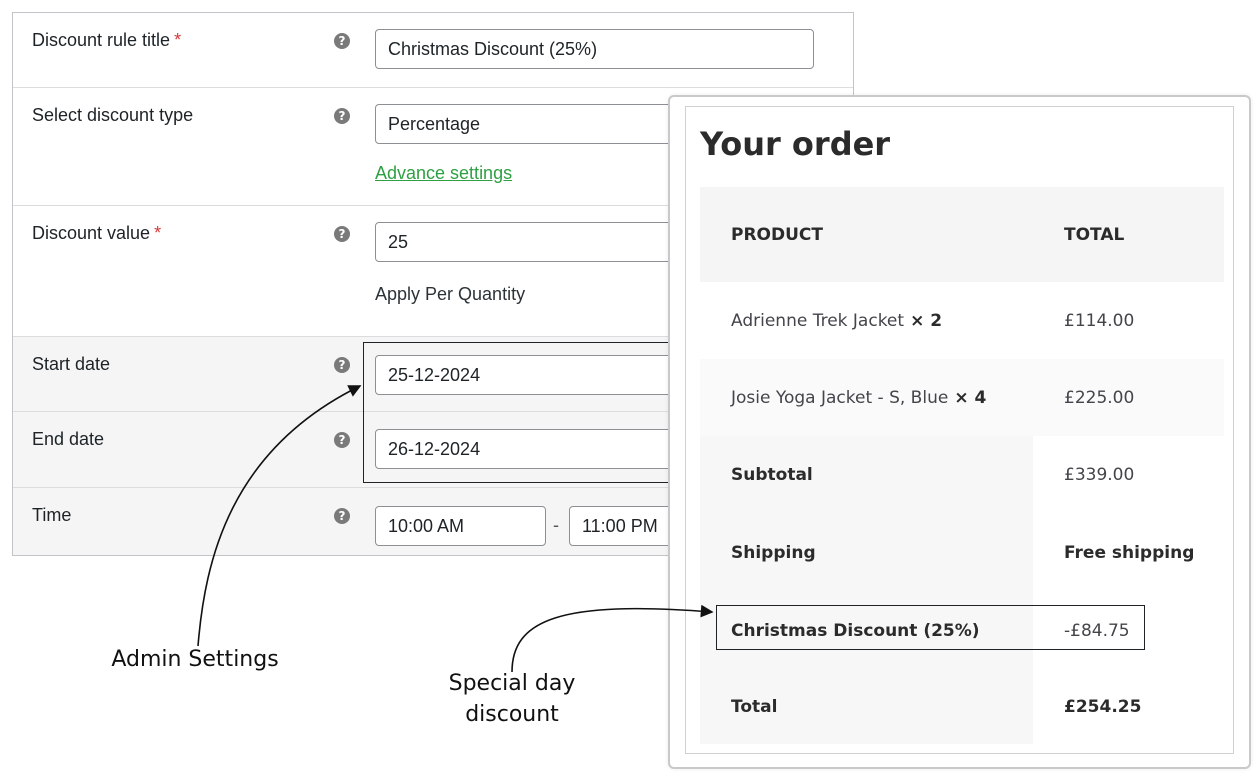 The image size is (1260, 780). What do you see at coordinates (512, 683) in the screenshot?
I see `special-day-annotation-line1: Special day` at bounding box center [512, 683].